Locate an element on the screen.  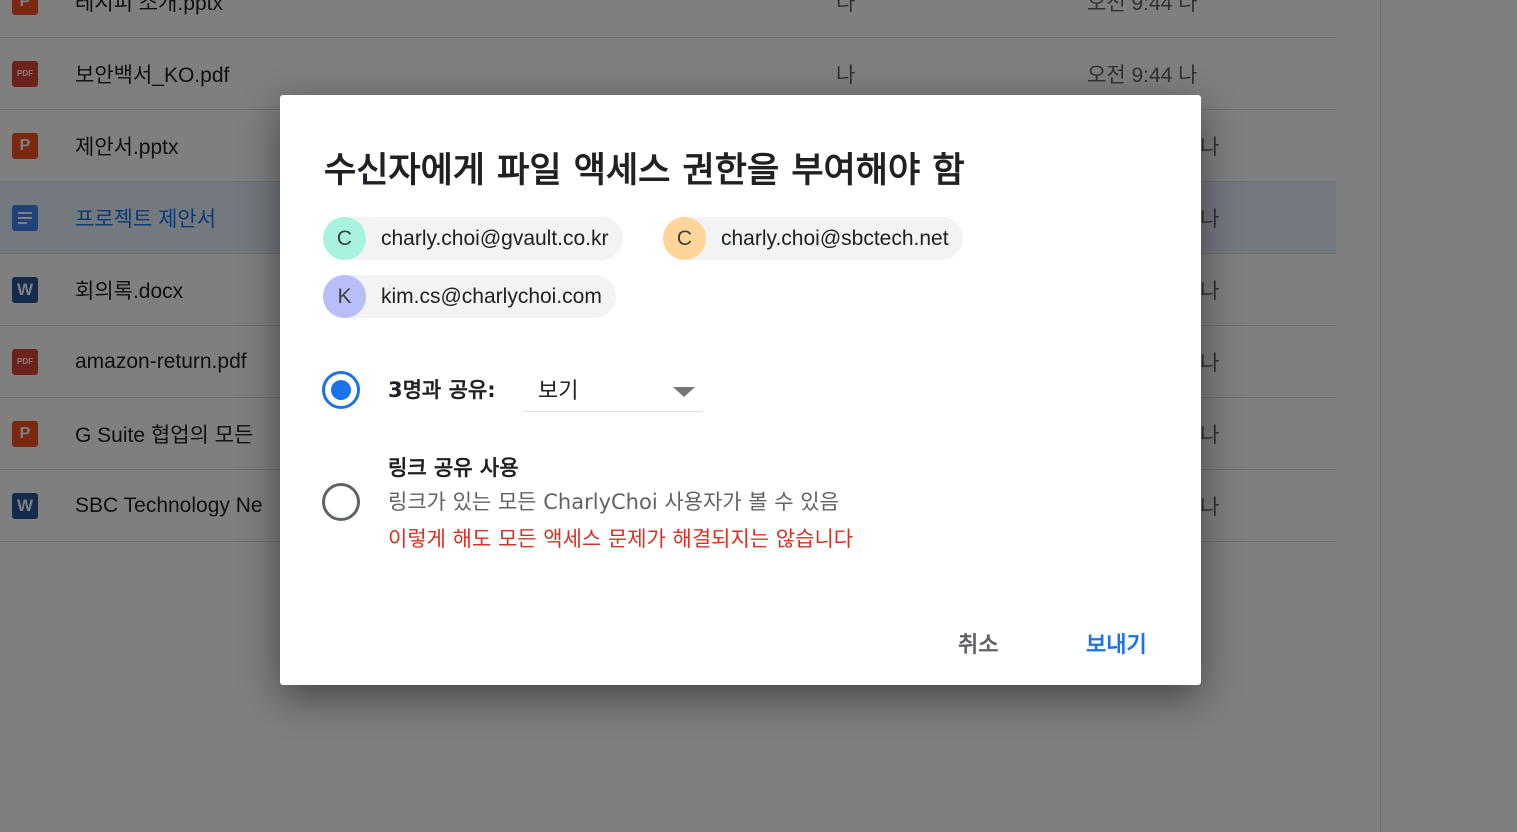
radio-selected-dot is located at coordinates (341, 390).